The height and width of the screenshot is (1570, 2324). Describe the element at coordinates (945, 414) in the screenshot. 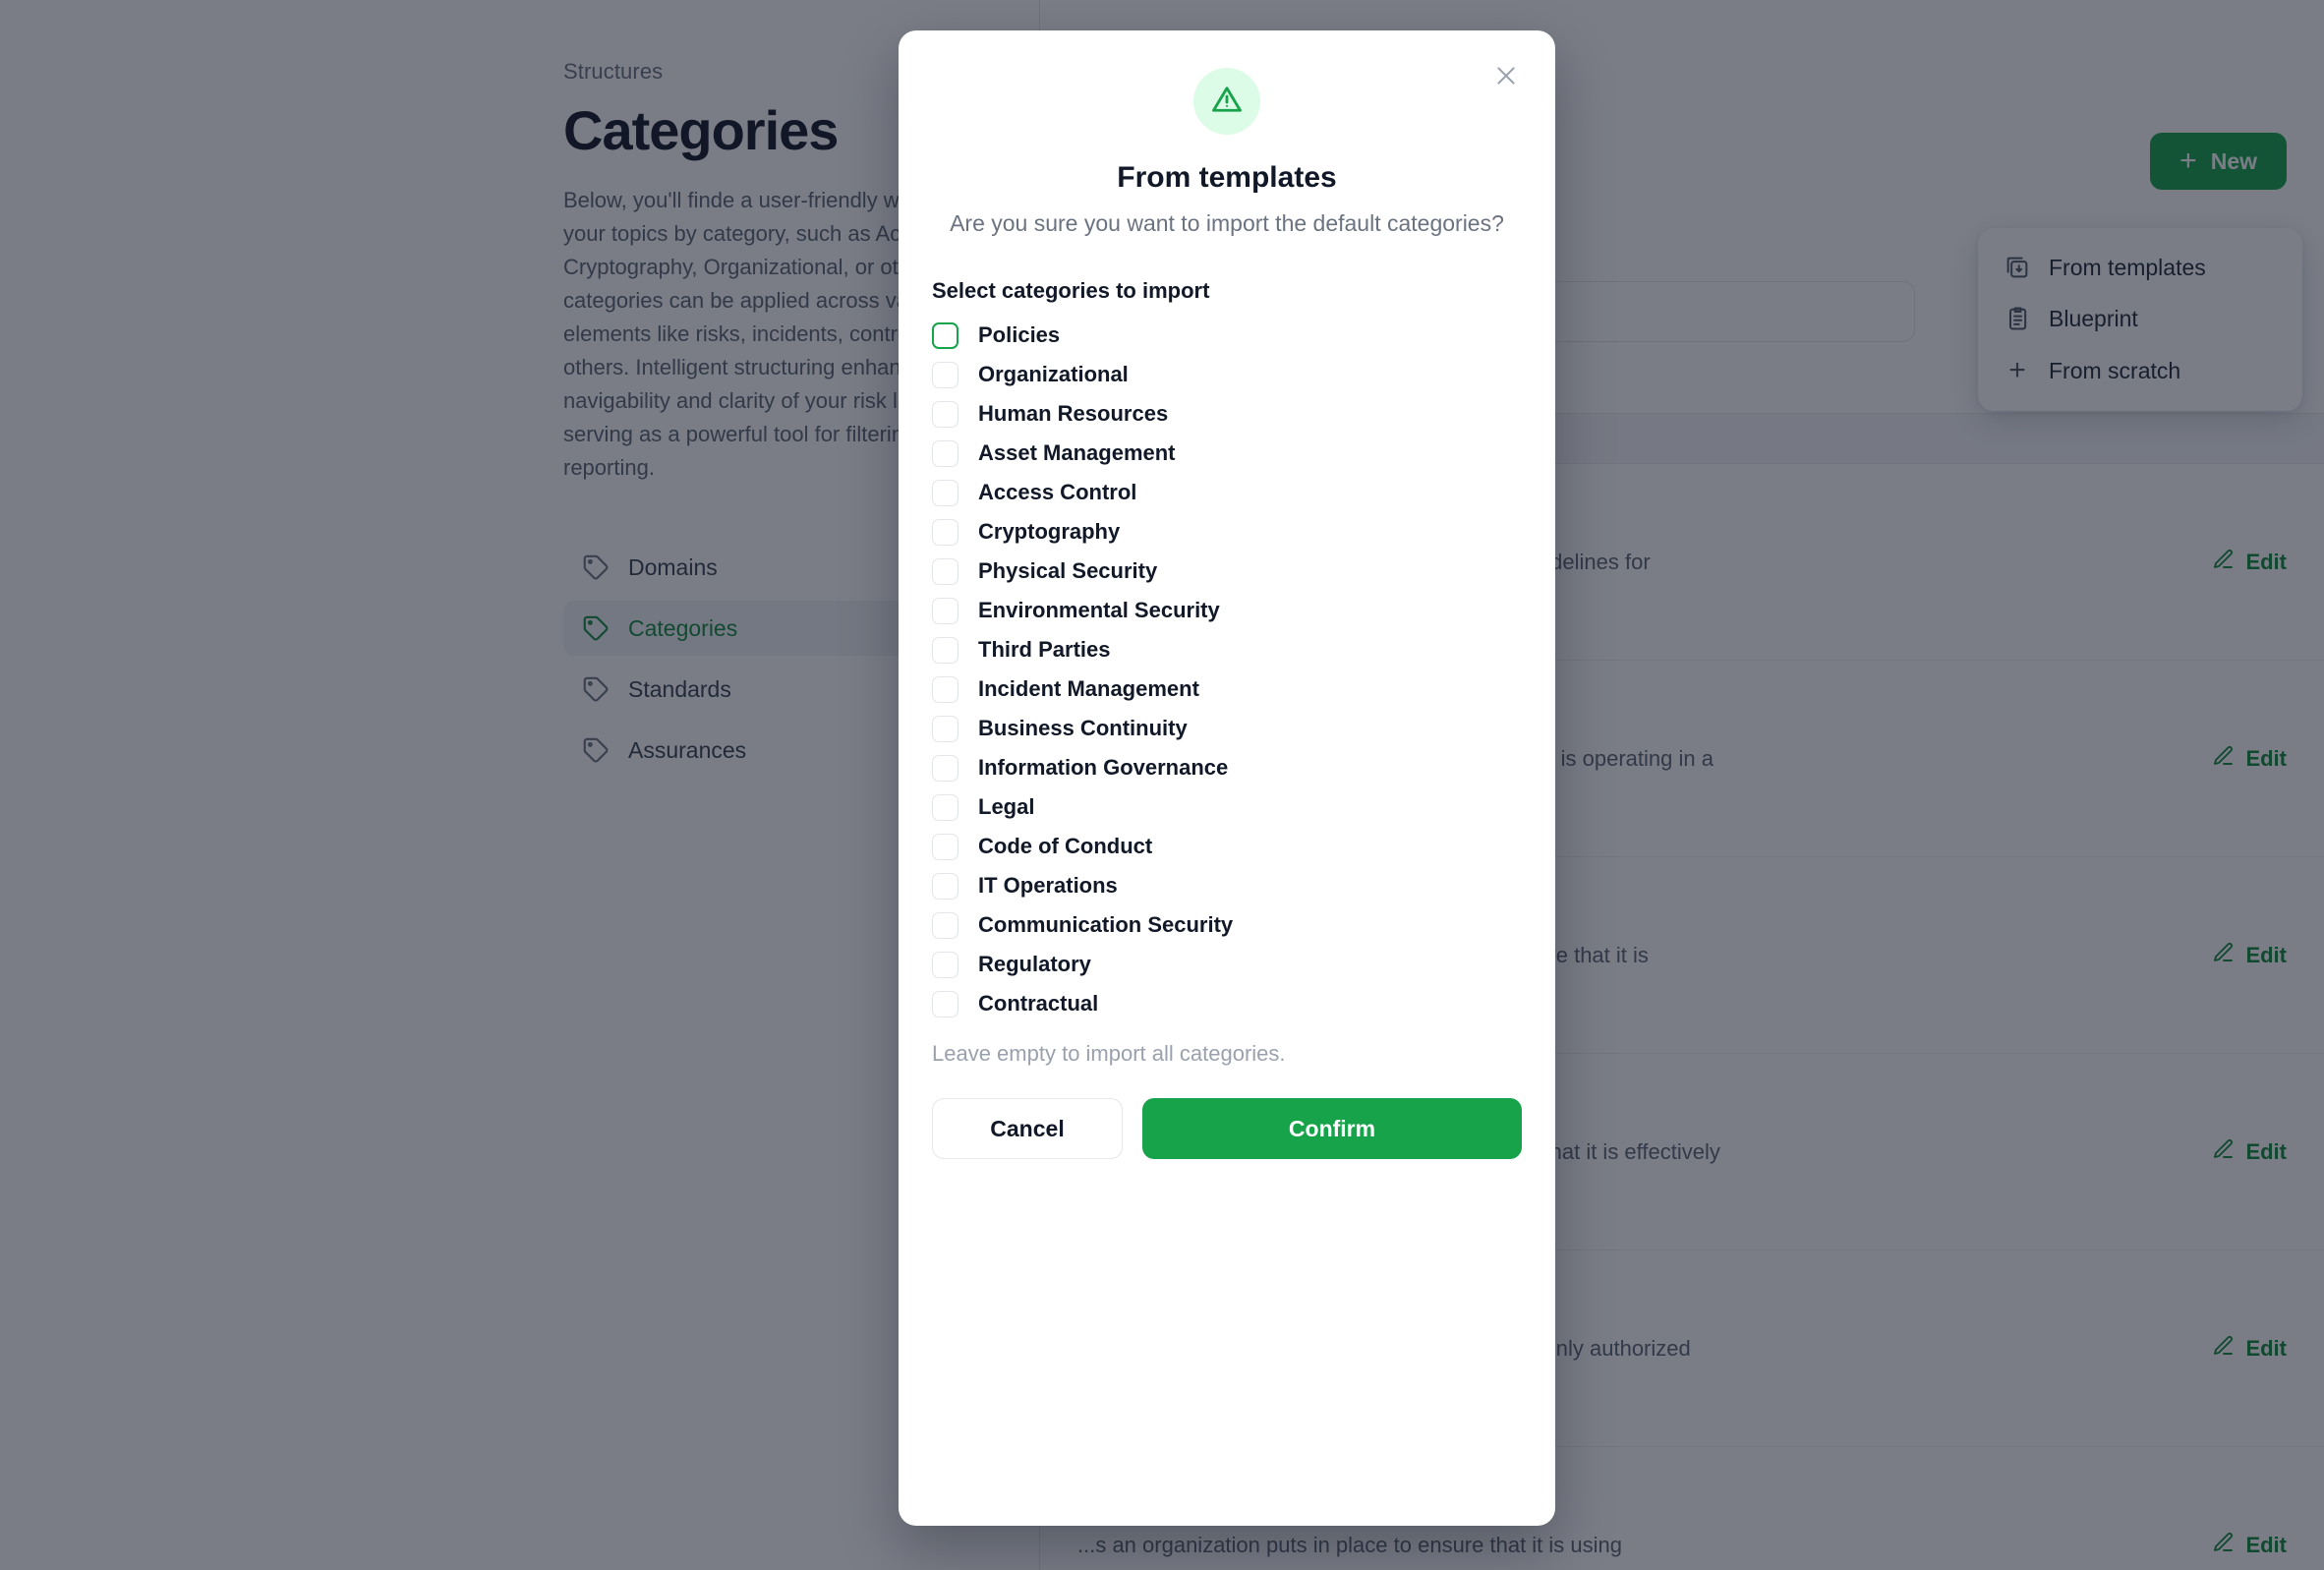

I see `checkbox-human-resources` at that location.